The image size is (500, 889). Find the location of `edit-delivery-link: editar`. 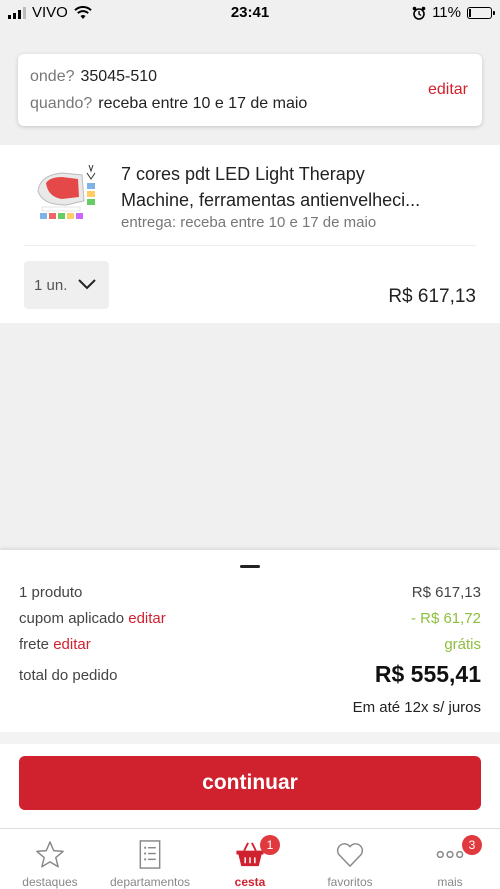

edit-delivery-link: editar is located at coordinates (448, 90).